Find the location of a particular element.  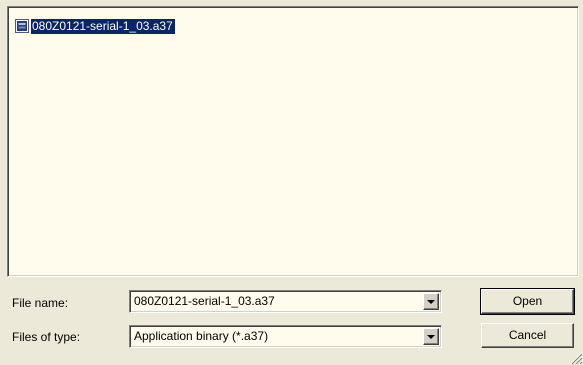

resize-grip-icon is located at coordinates (576, 358).